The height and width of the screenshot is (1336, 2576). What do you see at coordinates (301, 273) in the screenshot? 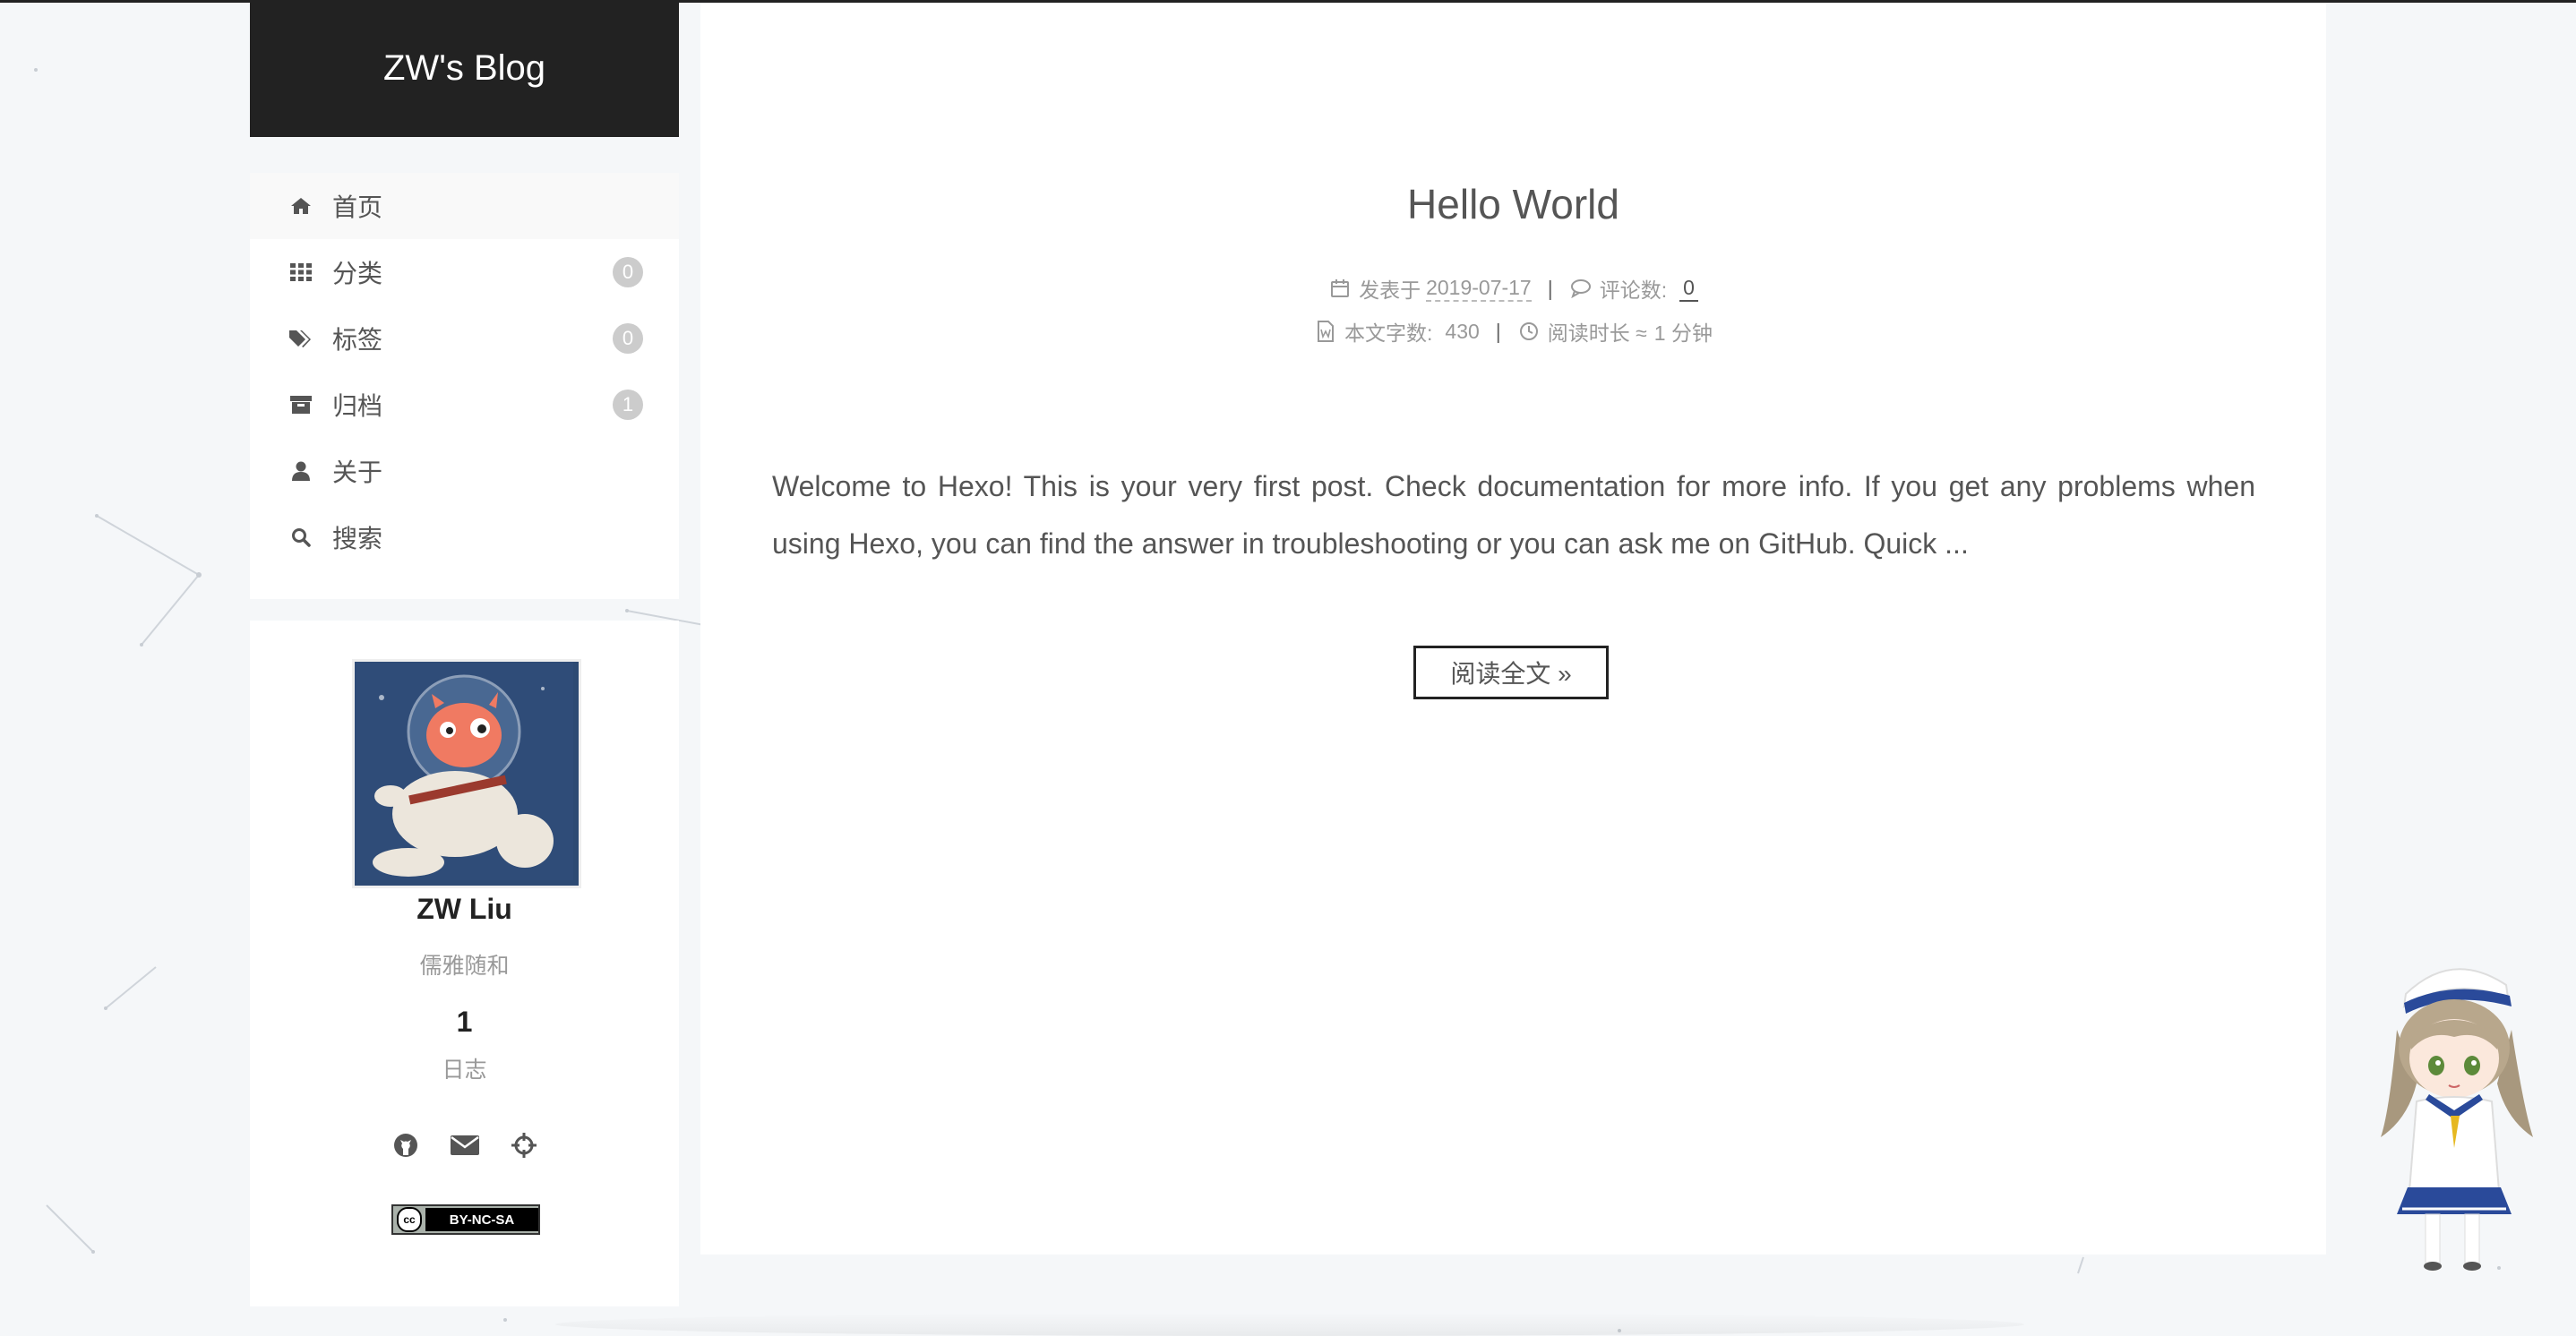
I see `th-icon` at bounding box center [301, 273].